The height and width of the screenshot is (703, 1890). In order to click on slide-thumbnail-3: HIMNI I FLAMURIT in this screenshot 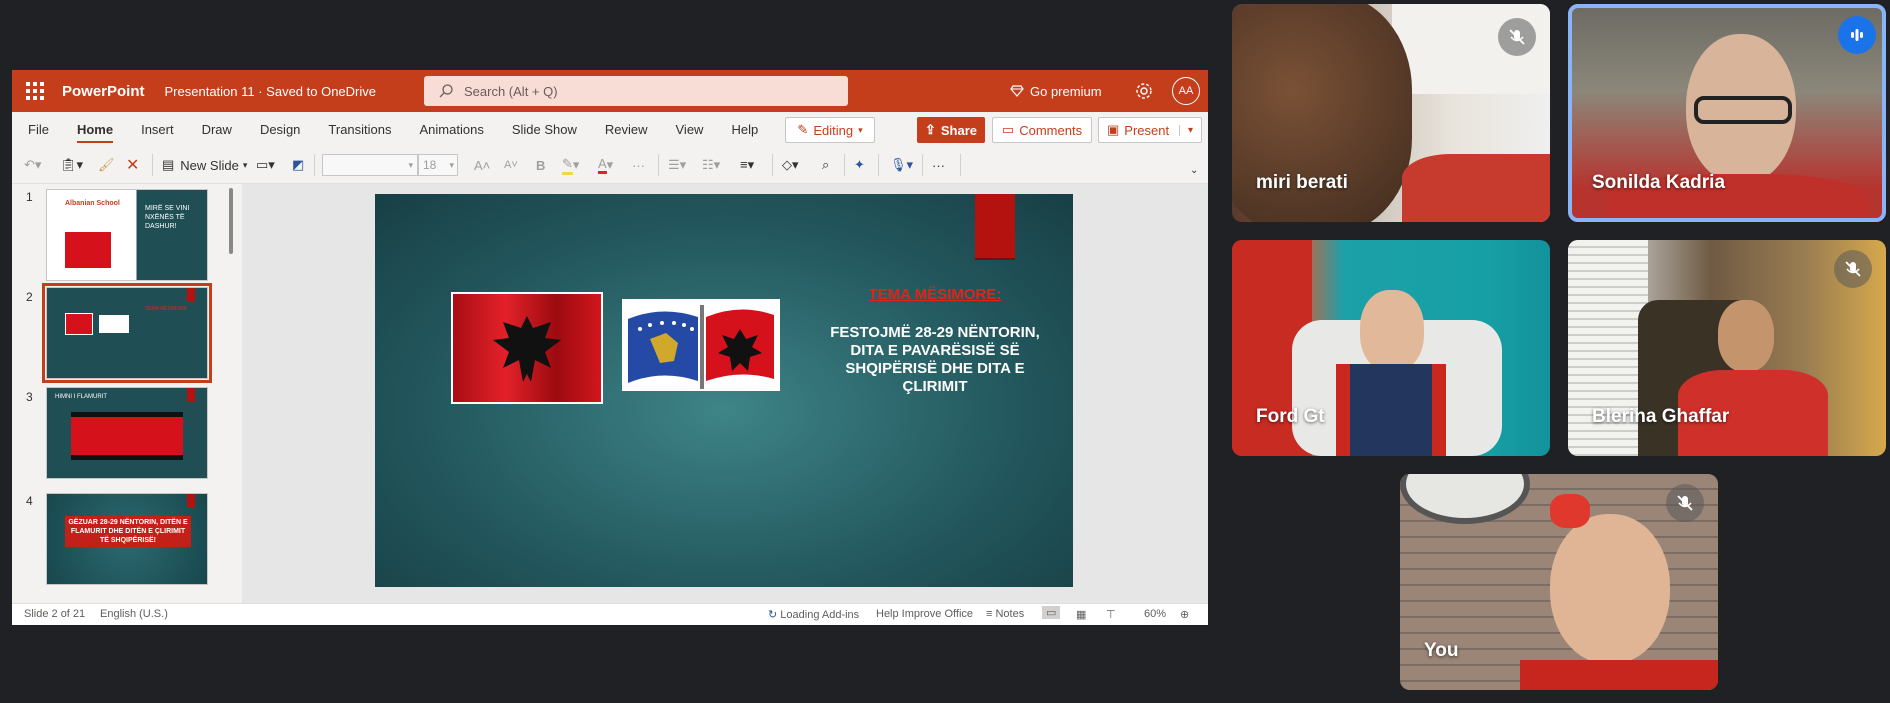, I will do `click(127, 433)`.